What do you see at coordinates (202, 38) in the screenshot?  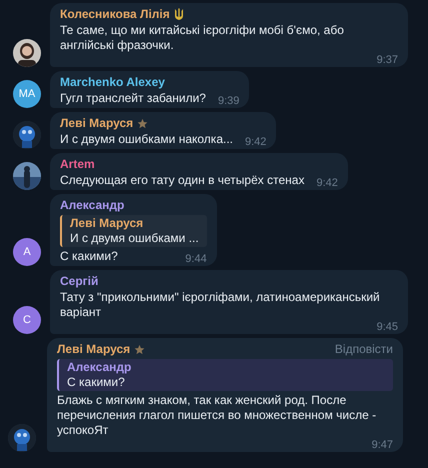 I see `message-text: Те саме, що ми китайські ієрогліфи мобі б'ємо, або англійські фразочки.` at bounding box center [202, 38].